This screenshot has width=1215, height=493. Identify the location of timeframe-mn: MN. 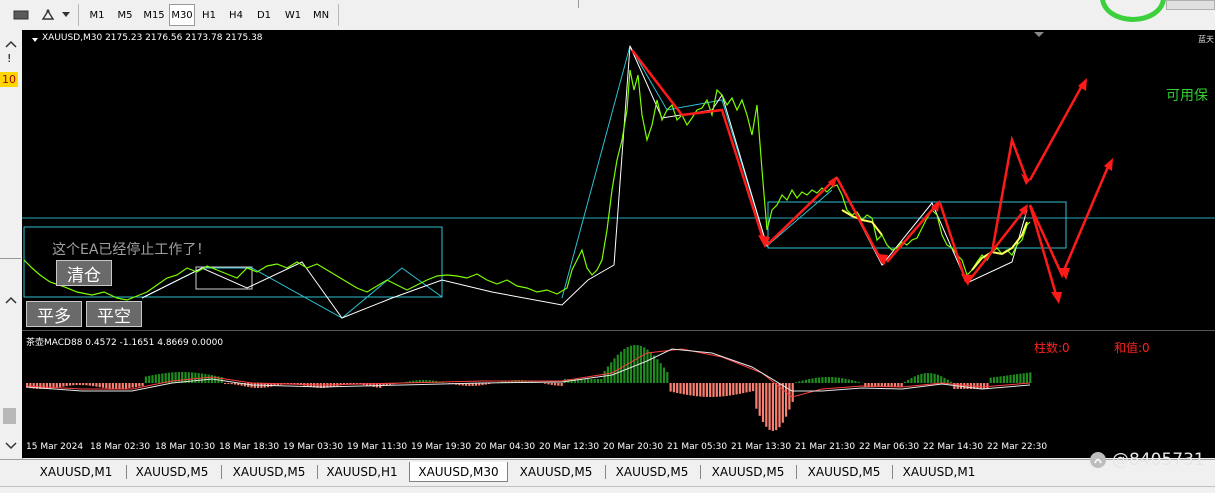
(321, 15).